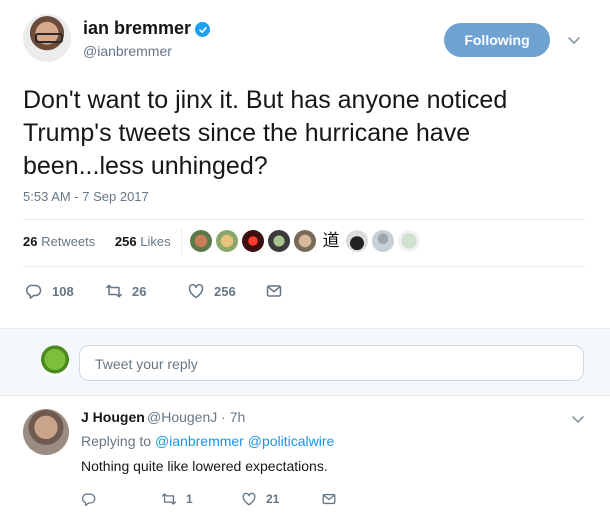 The image size is (610, 515). Describe the element at coordinates (175, 291) in the screenshot. I see `tweet-actions: 108 26 256` at that location.